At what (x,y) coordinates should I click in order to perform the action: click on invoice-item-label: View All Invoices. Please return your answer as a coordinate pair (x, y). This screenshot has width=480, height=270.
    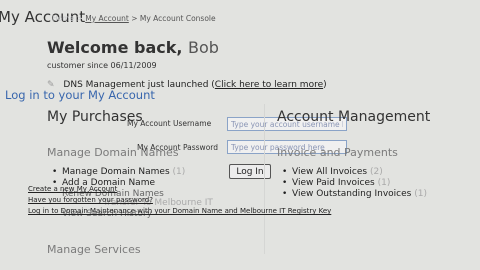
    Looking at the image, I should click on (330, 172).